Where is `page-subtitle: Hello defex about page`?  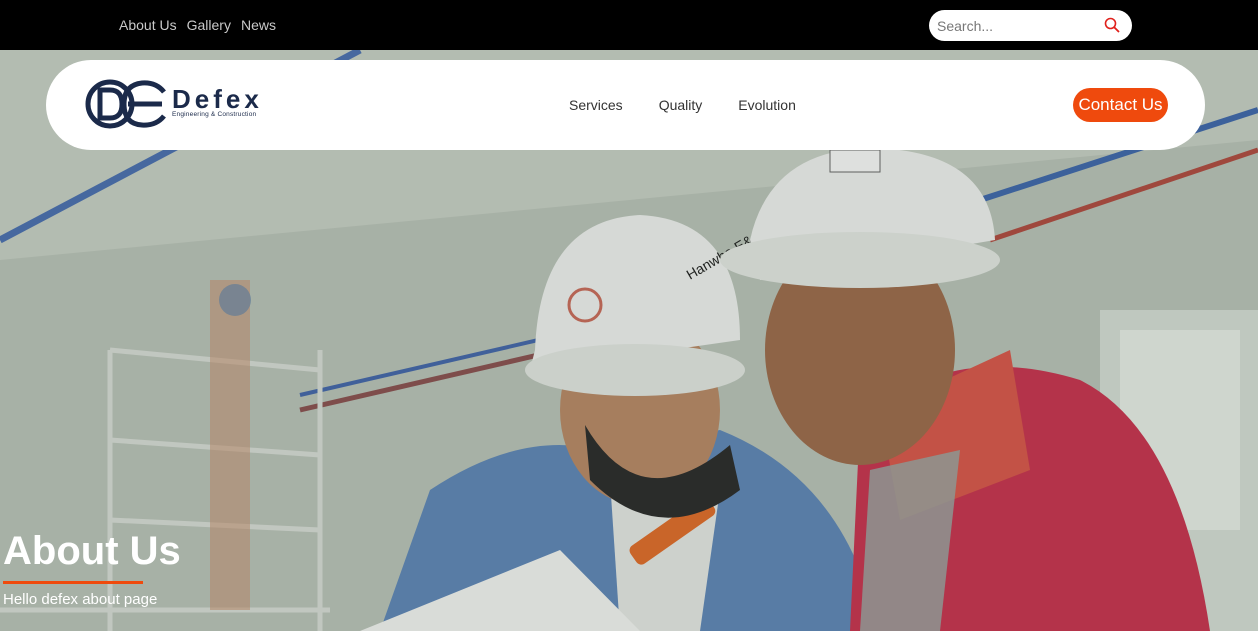
page-subtitle: Hello defex about page is located at coordinates (80, 599).